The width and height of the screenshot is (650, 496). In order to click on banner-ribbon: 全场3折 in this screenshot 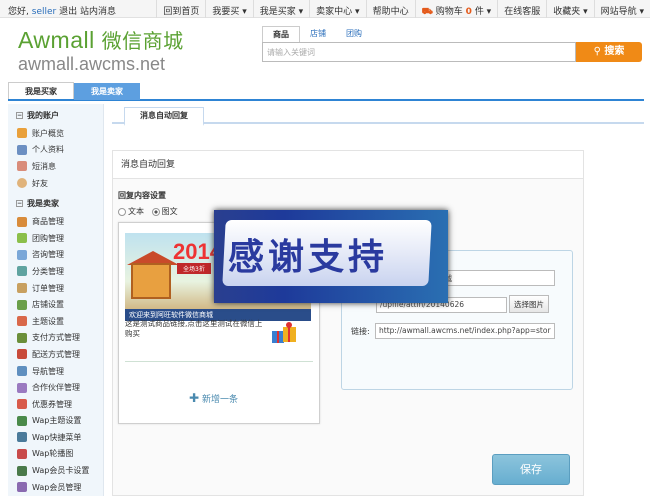, I will do `click(194, 268)`.